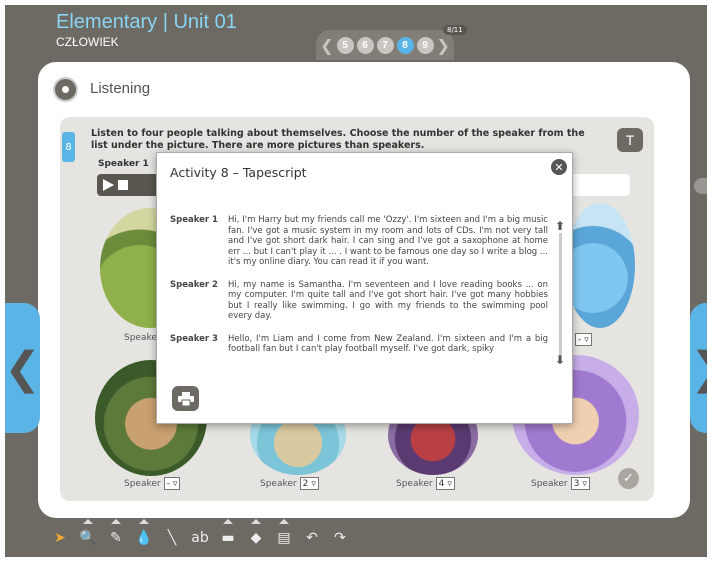 The image size is (712, 562). I want to click on speaker-select-group: Speaker 4 ▿, so click(425, 483).